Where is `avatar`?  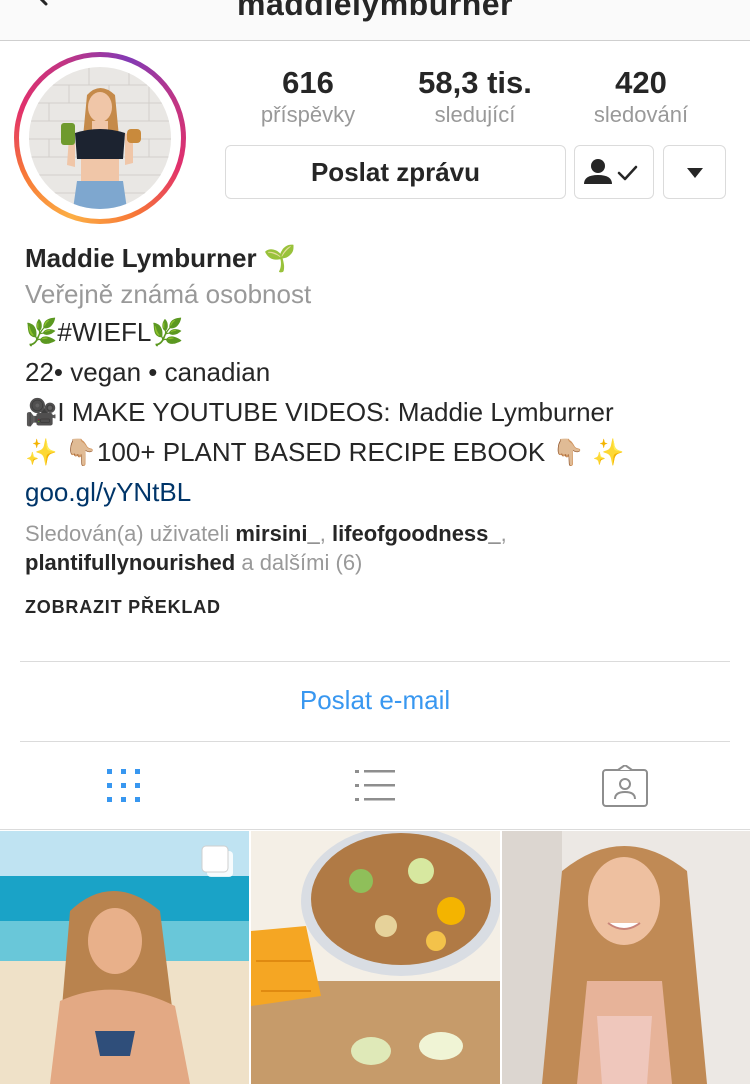
avatar is located at coordinates (100, 138).